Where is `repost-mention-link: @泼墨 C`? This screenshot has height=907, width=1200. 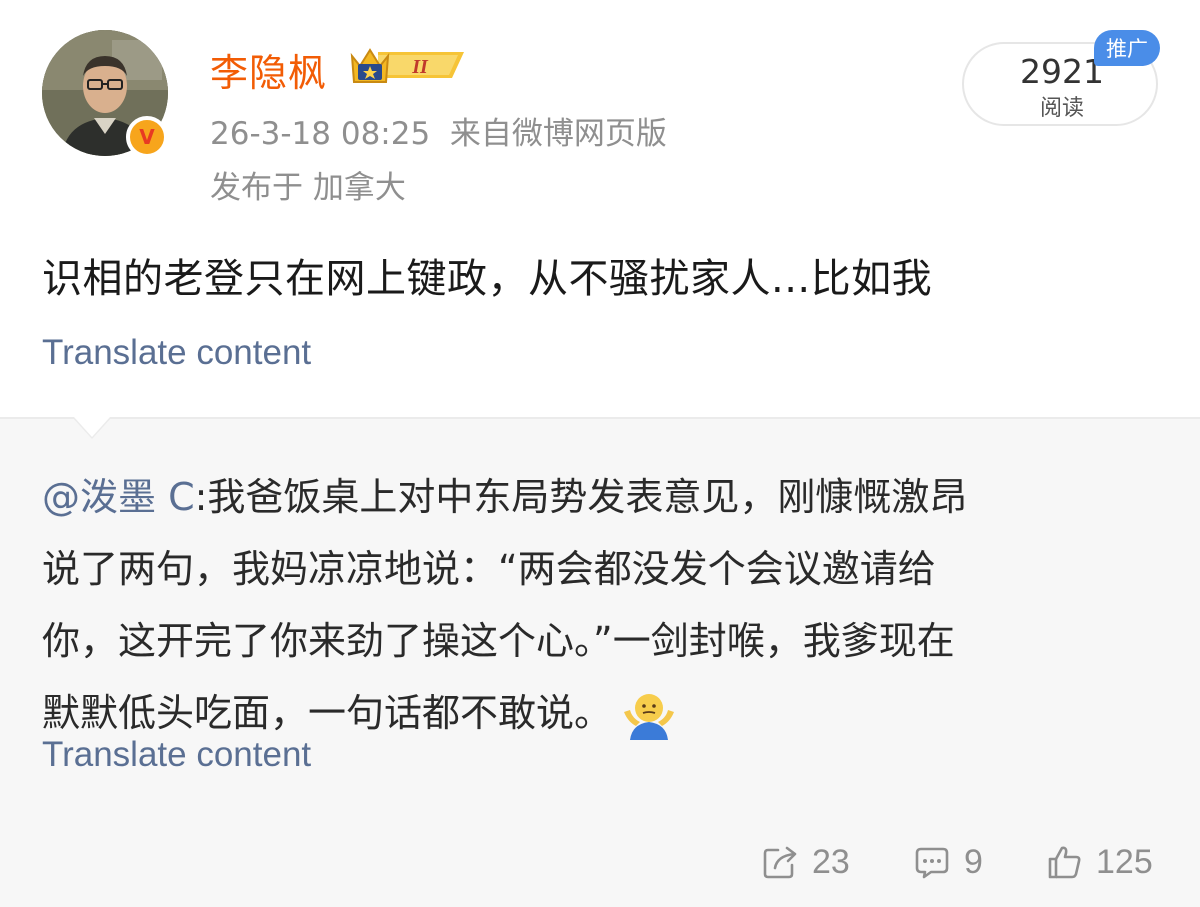
repost-mention-link: @泼墨 C is located at coordinates (118, 497).